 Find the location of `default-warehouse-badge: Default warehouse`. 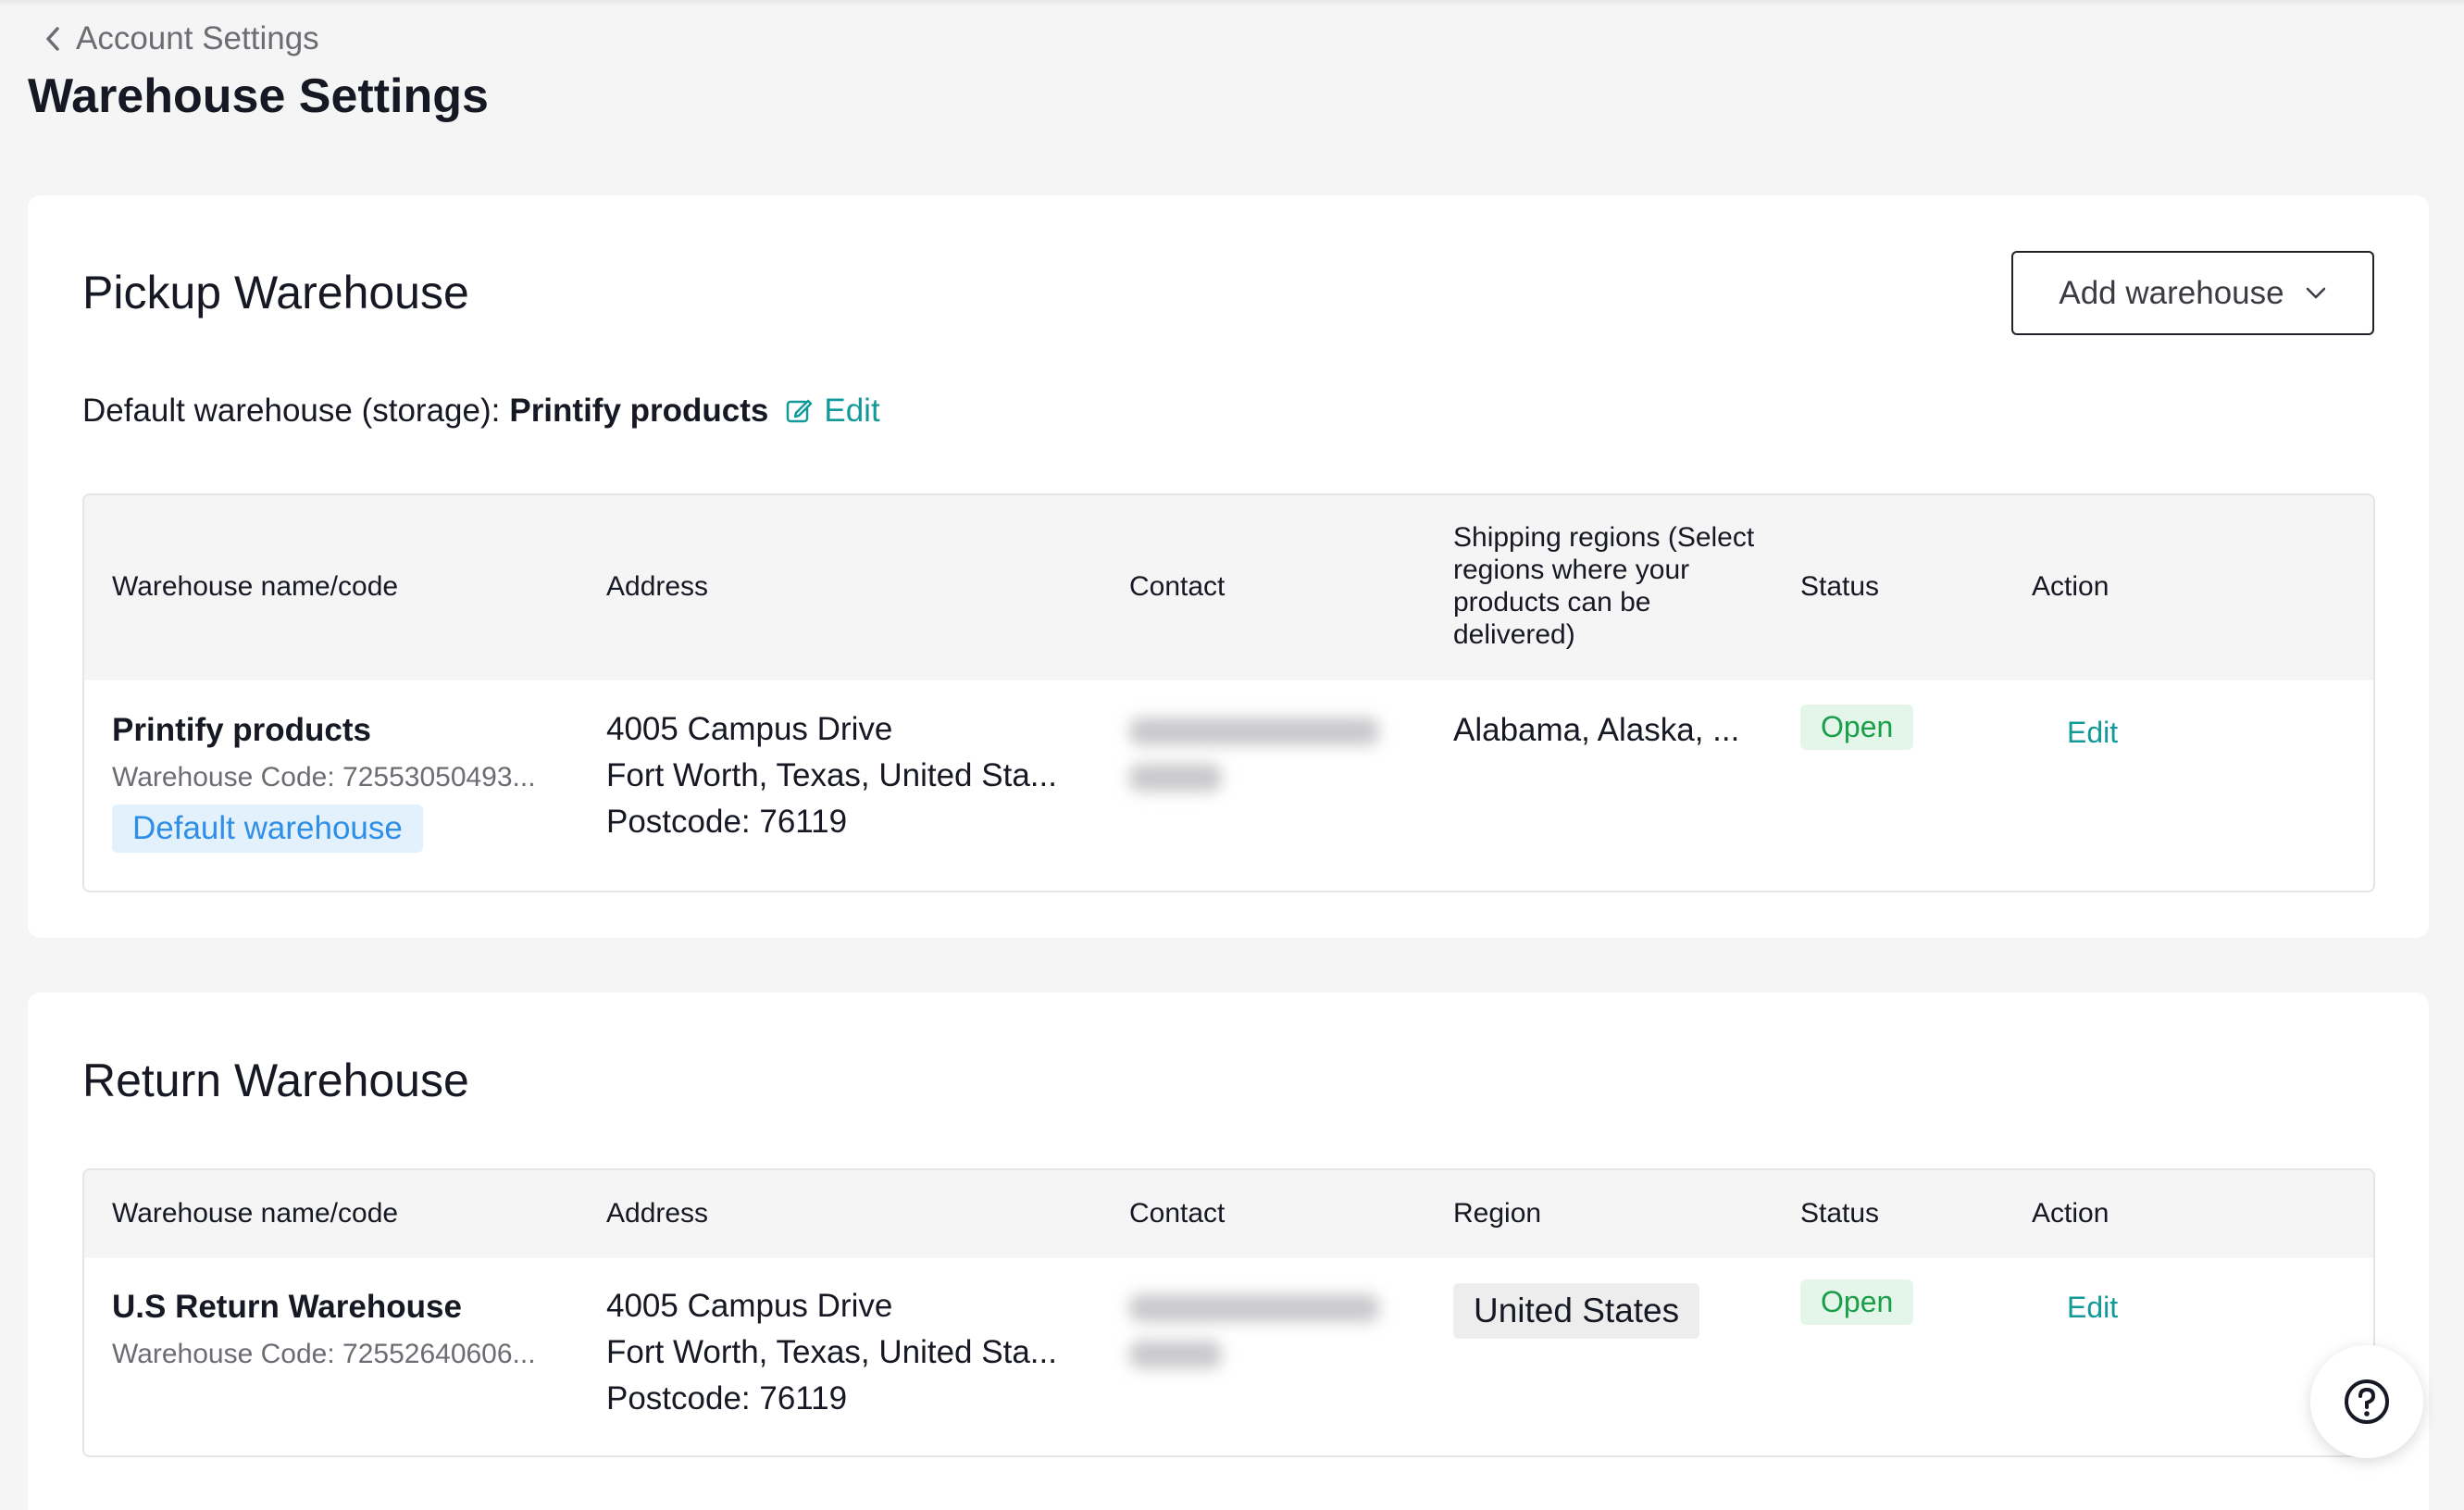

default-warehouse-badge: Default warehouse is located at coordinates (267, 829).